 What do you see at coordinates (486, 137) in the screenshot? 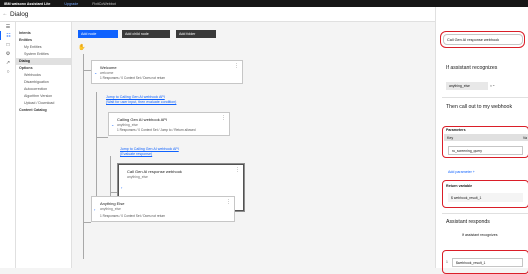
I see `parameters-table-header: Key Va` at bounding box center [486, 137].